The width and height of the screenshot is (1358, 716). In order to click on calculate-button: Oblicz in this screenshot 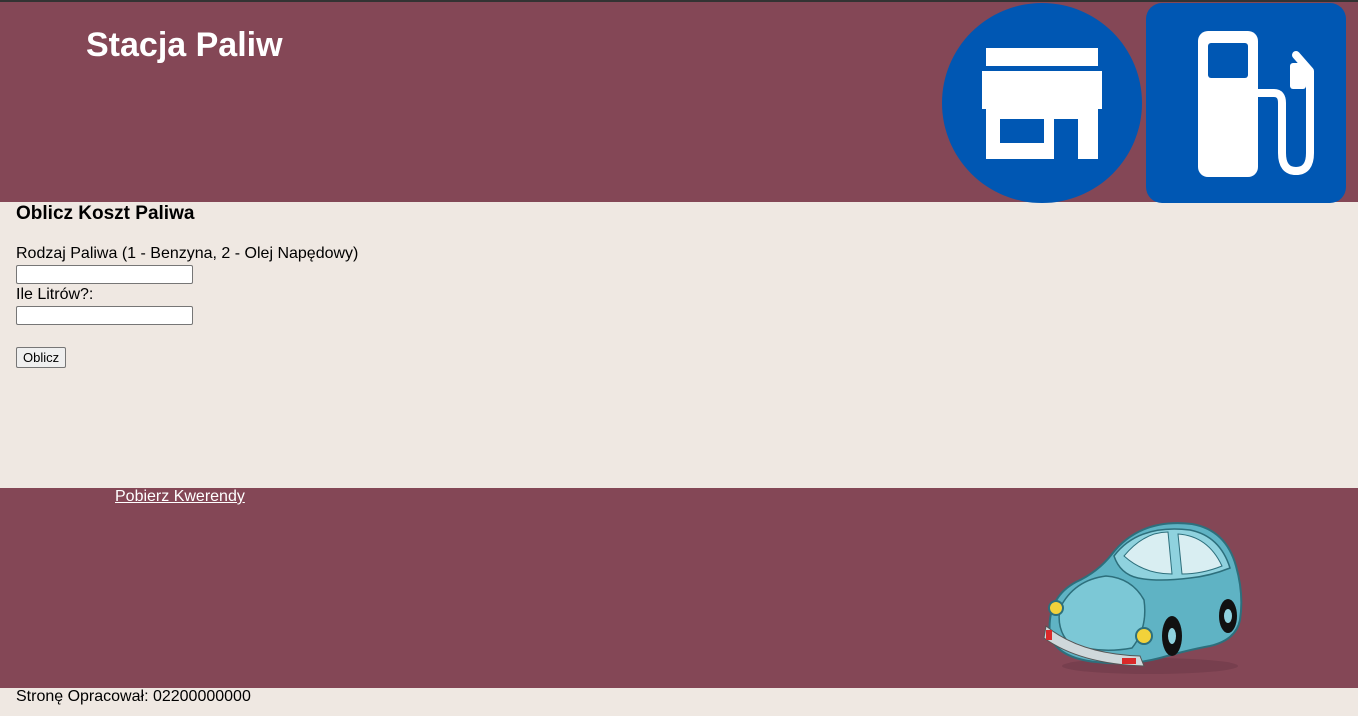, I will do `click(41, 357)`.